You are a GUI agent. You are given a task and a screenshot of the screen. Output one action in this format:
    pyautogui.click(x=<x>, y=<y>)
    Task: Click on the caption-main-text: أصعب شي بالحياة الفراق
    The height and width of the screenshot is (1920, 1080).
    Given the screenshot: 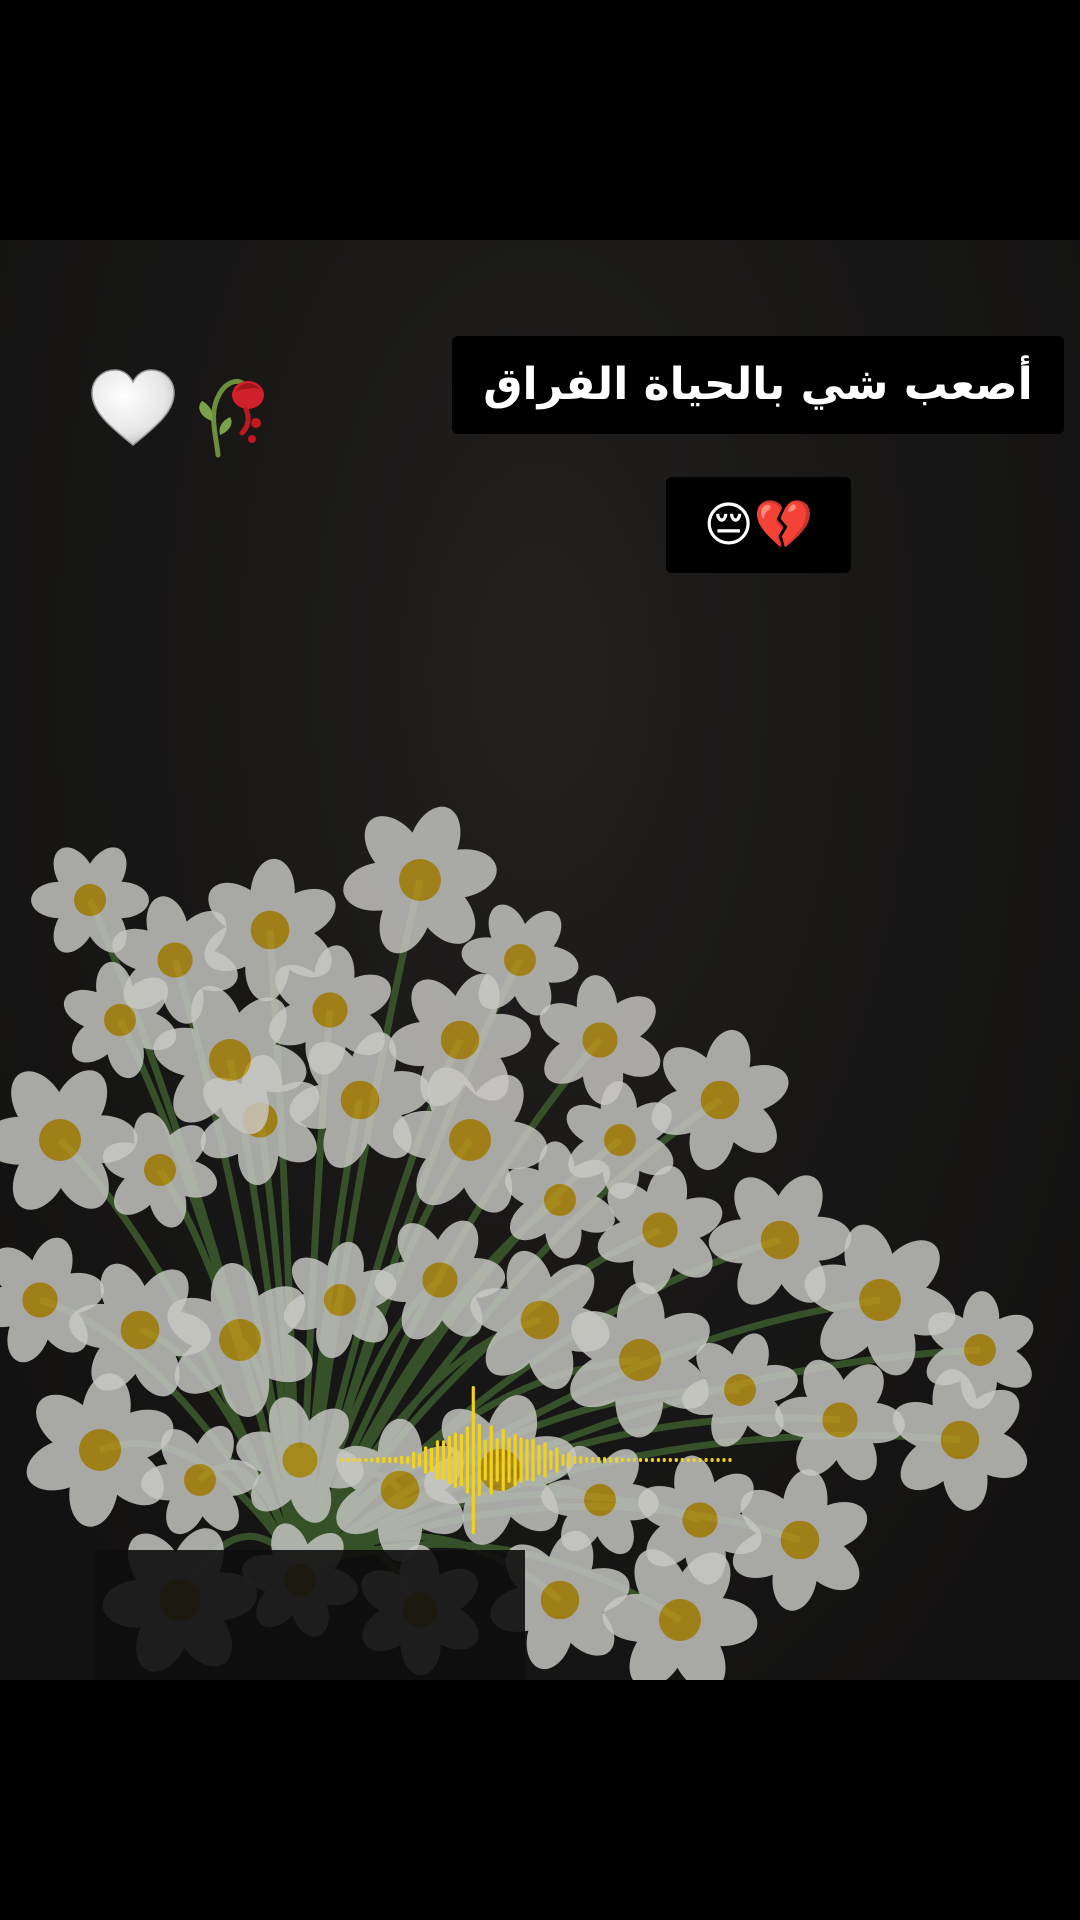 What is the action you would take?
    pyautogui.click(x=758, y=385)
    